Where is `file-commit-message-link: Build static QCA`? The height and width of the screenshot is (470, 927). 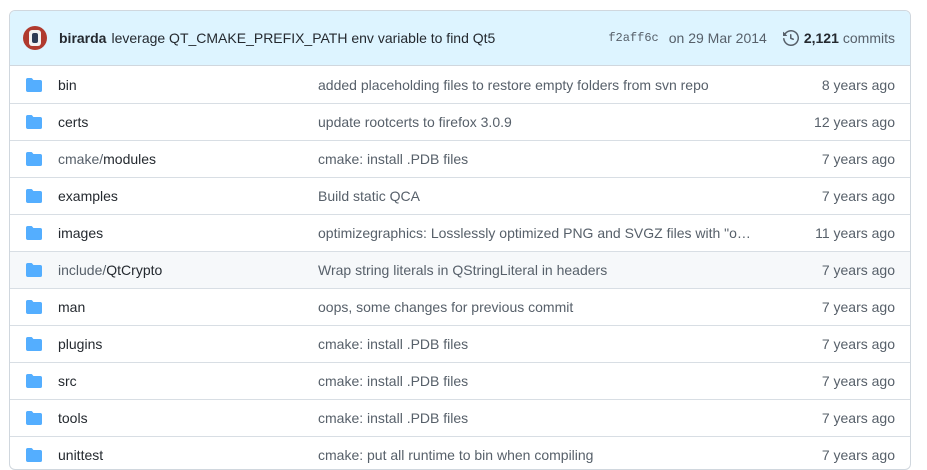
file-commit-message-link: Build static QCA is located at coordinates (536, 196).